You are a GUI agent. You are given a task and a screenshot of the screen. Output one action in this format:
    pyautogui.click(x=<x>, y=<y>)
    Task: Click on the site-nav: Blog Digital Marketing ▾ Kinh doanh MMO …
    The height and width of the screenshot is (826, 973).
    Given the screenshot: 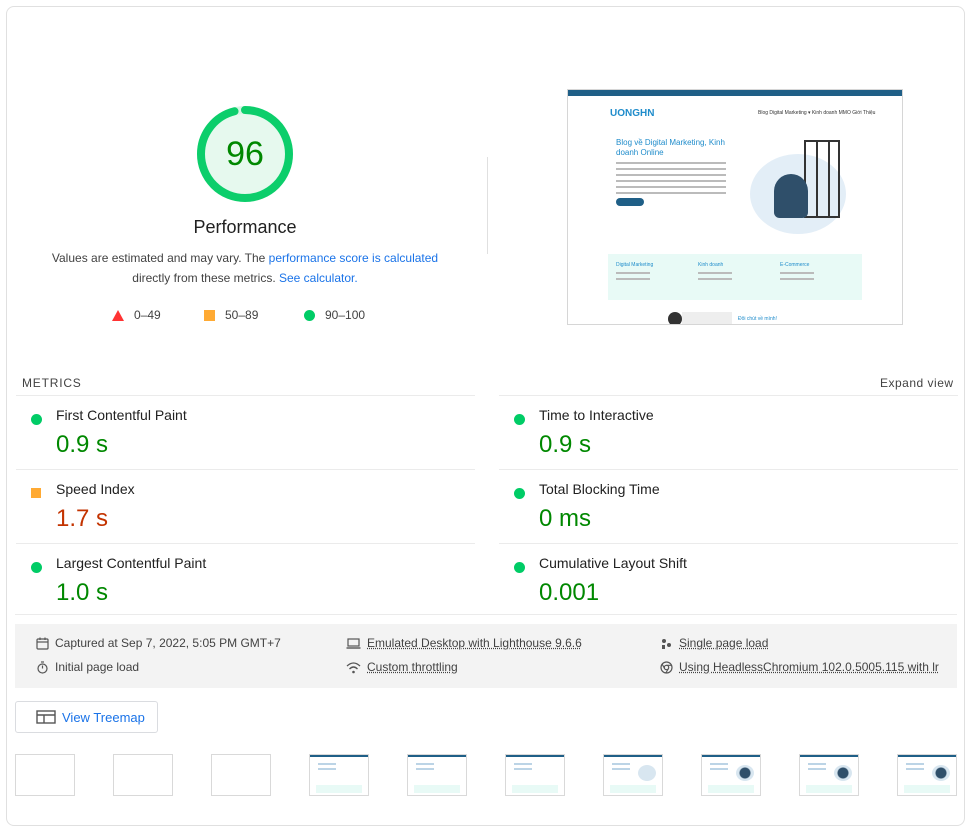 What is the action you would take?
    pyautogui.click(x=817, y=113)
    